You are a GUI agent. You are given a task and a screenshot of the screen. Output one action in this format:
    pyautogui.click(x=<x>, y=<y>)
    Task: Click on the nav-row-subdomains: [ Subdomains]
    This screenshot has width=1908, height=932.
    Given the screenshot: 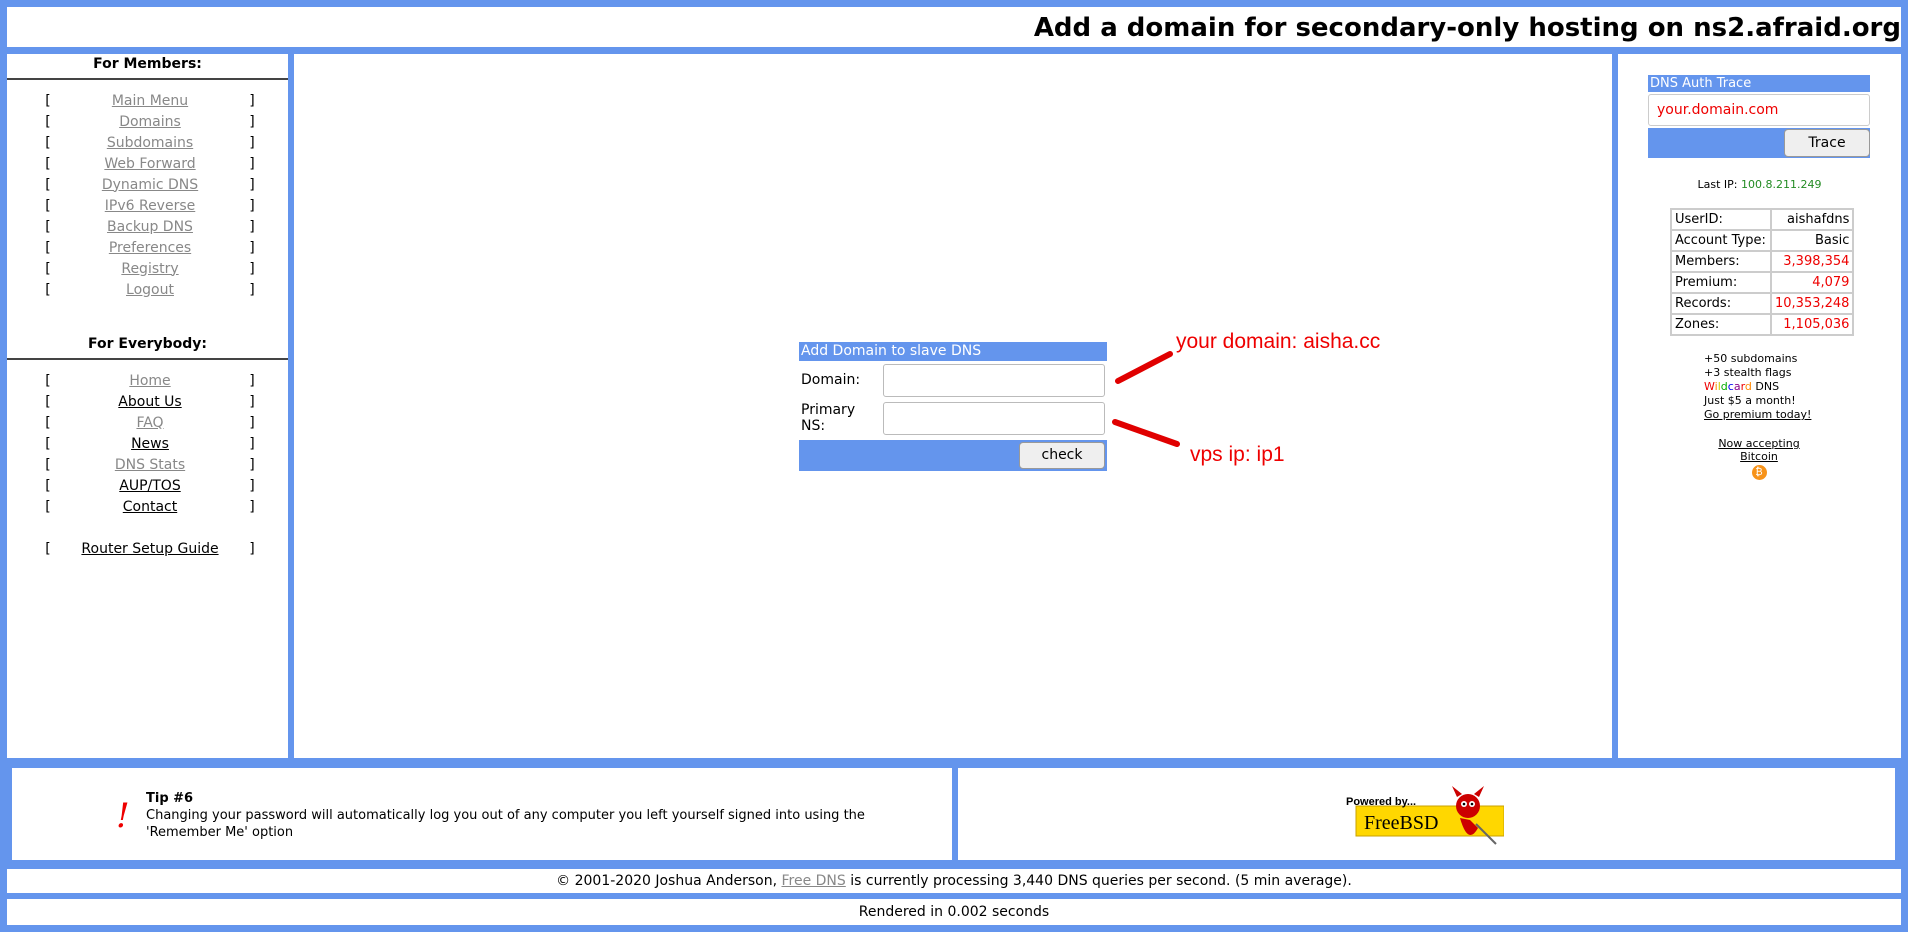 What is the action you would take?
    pyautogui.click(x=147, y=142)
    